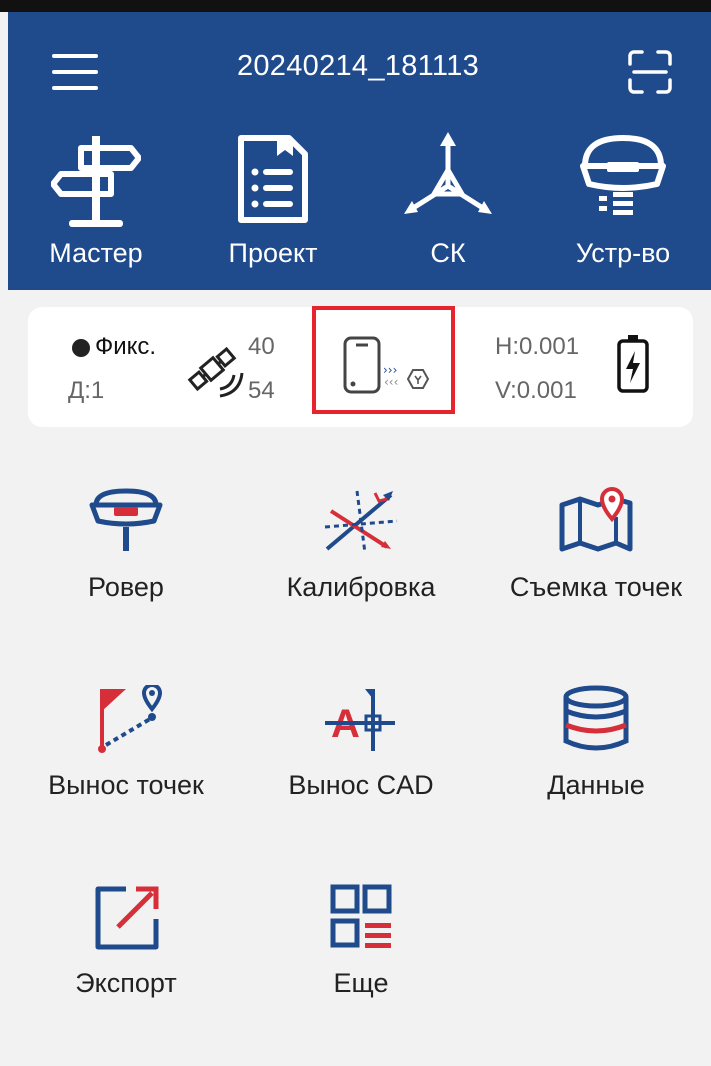  I want to click on document-list-icon, so click(273, 179).